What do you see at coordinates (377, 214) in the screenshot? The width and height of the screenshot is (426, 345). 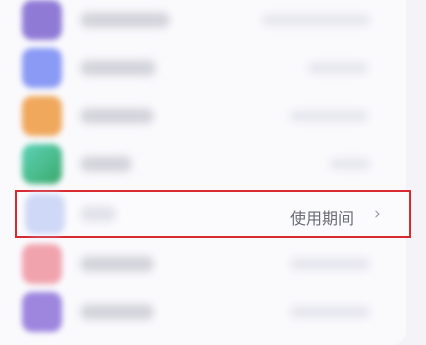 I see `chevron-right-icon: ›` at bounding box center [377, 214].